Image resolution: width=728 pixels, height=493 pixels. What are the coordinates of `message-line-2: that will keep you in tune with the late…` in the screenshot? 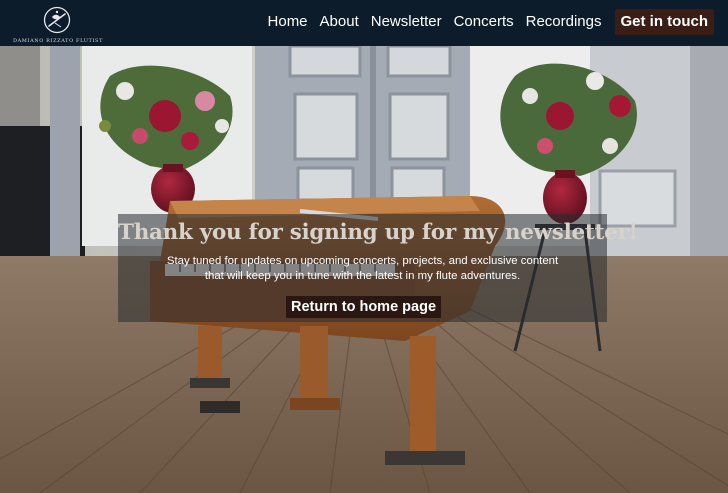 It's located at (362, 276).